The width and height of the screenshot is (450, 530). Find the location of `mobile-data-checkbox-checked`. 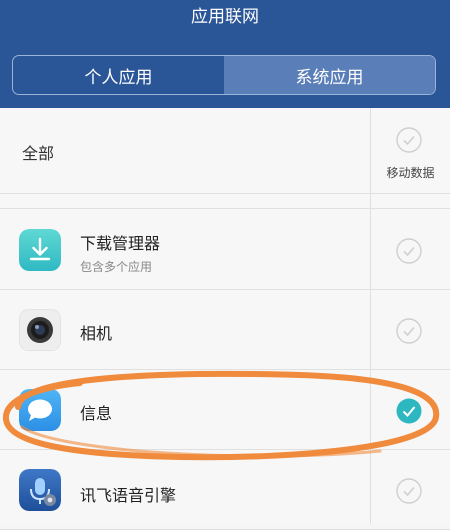

mobile-data-checkbox-checked is located at coordinates (409, 411).